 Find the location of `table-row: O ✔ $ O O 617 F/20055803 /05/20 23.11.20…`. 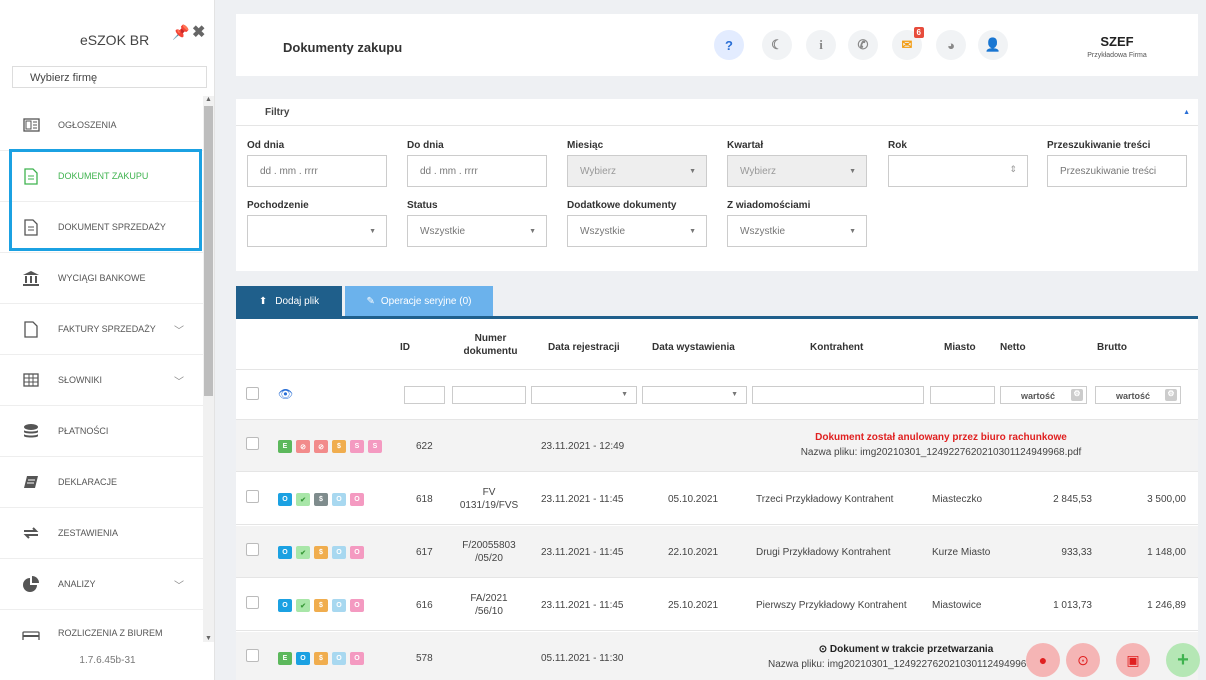

table-row: O ✔ $ O O 617 F/20055803 /05/20 23.11.20… is located at coordinates (717, 552).